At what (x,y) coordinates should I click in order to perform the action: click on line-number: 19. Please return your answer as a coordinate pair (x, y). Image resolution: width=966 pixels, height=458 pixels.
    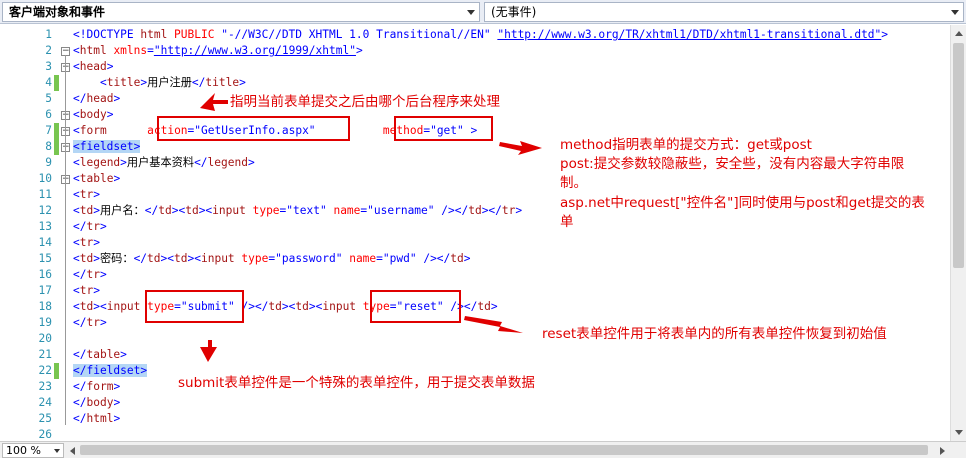
    Looking at the image, I should click on (45, 322).